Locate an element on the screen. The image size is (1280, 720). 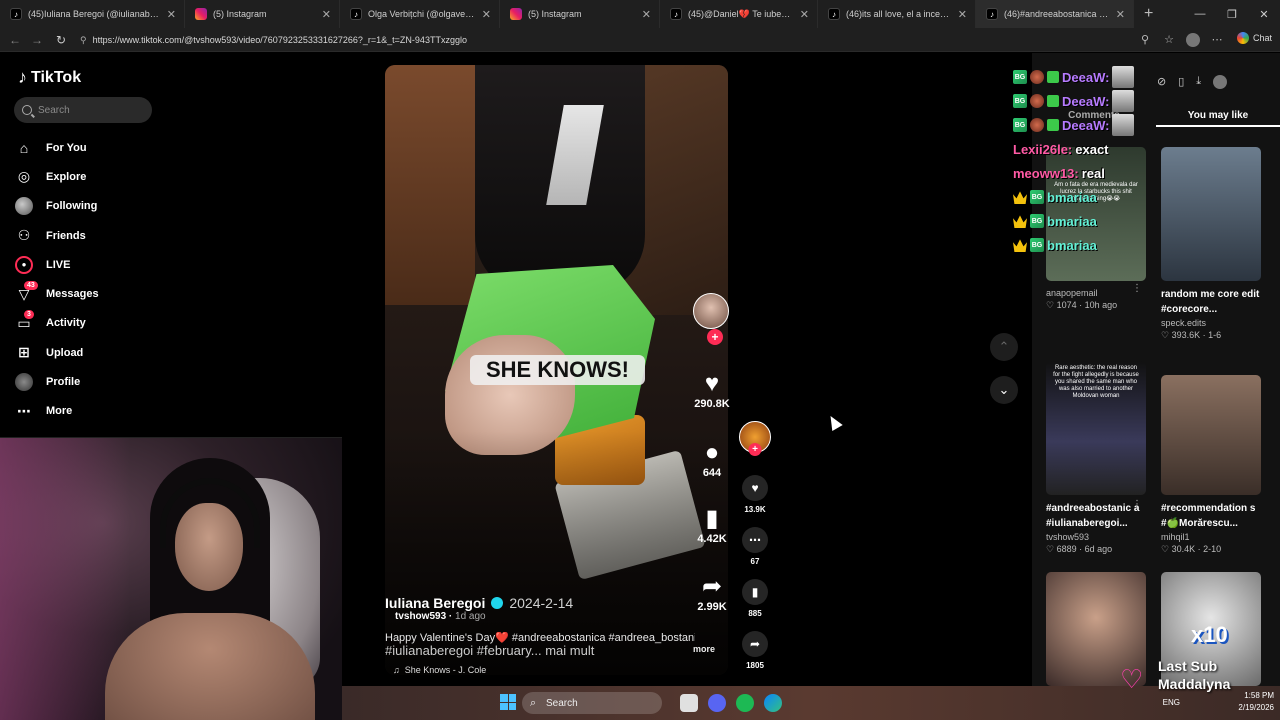
menu-icon: ⋯ is located at coordinates (1217, 40).